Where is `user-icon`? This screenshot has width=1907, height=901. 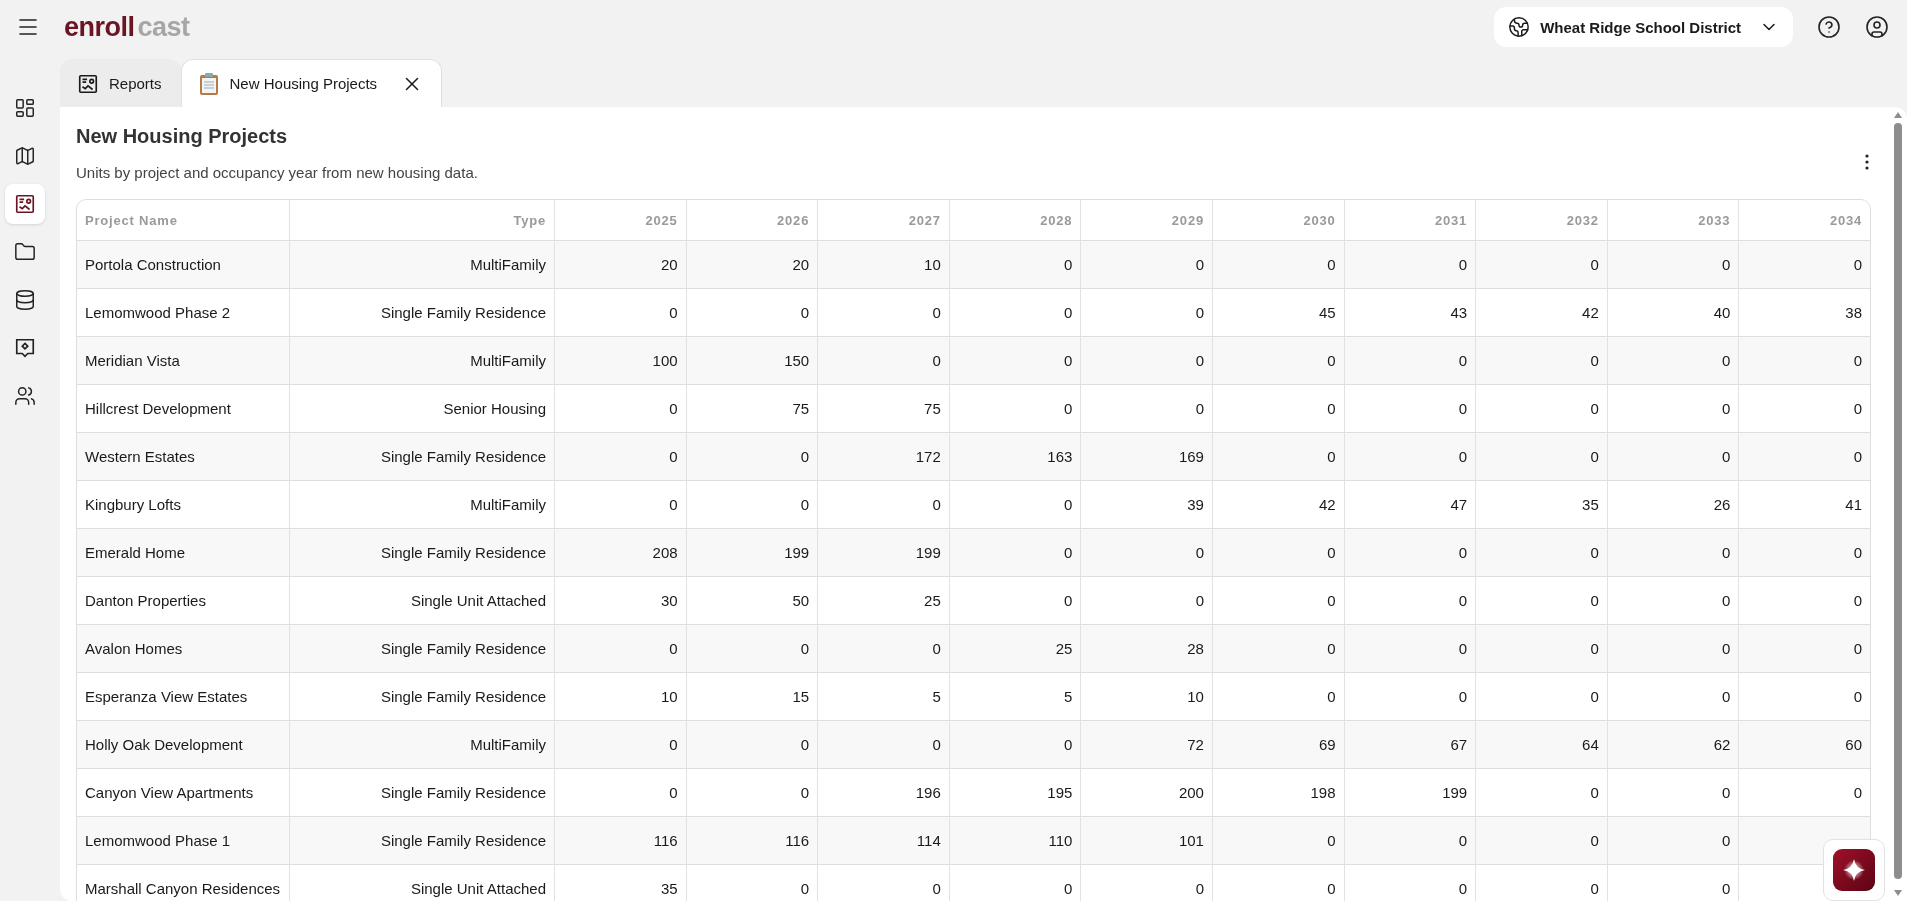
user-icon is located at coordinates (1877, 27).